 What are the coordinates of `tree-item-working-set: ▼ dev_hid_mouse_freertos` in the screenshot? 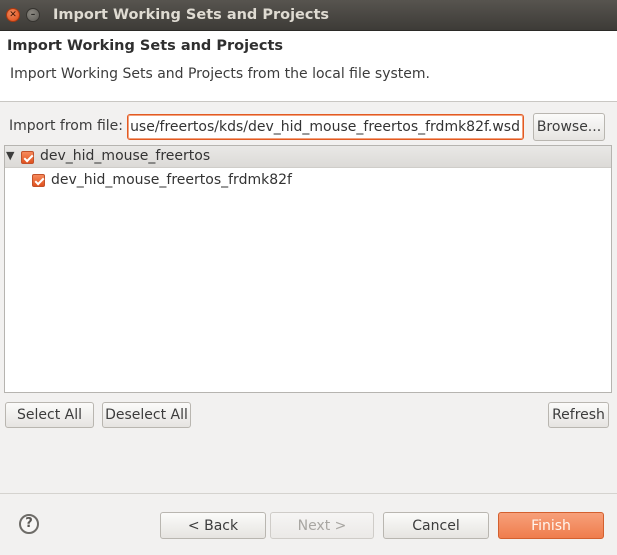 It's located at (308, 157).